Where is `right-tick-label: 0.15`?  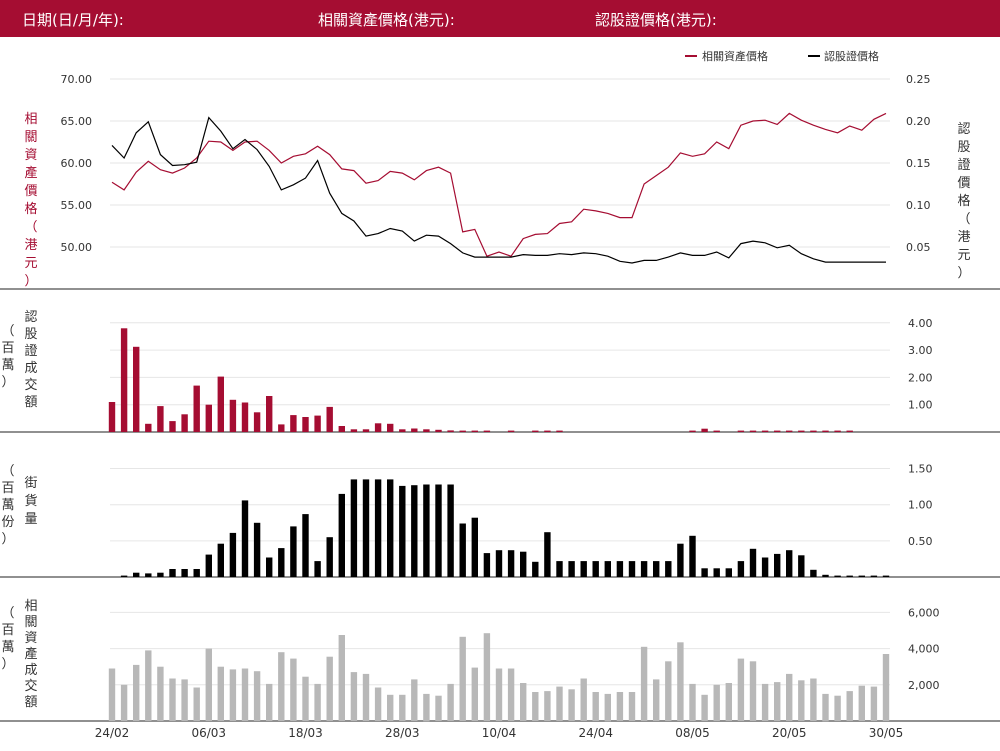
right-tick-label: 0.15 is located at coordinates (918, 163).